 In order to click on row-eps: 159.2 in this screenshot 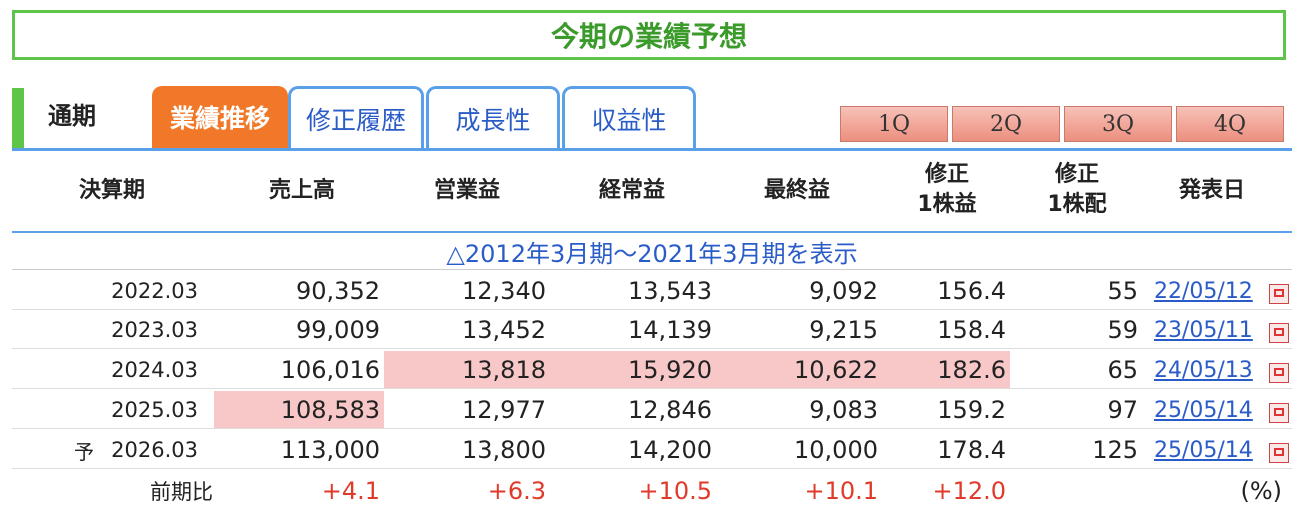, I will do `click(971, 410)`.